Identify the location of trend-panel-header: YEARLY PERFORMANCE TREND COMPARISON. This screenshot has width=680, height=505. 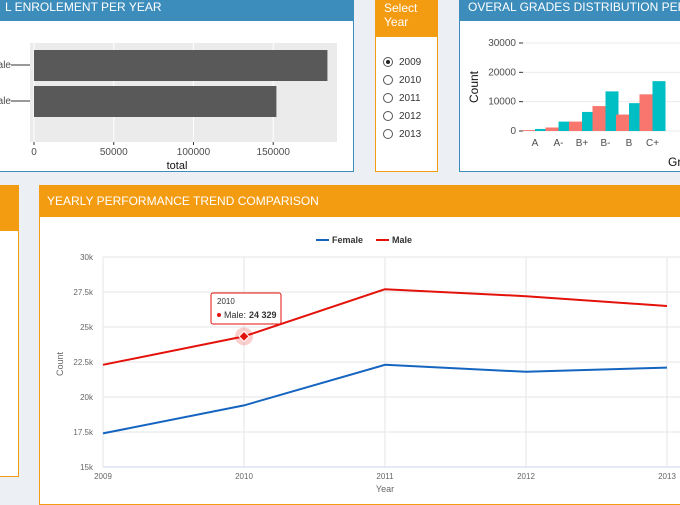
(360, 201).